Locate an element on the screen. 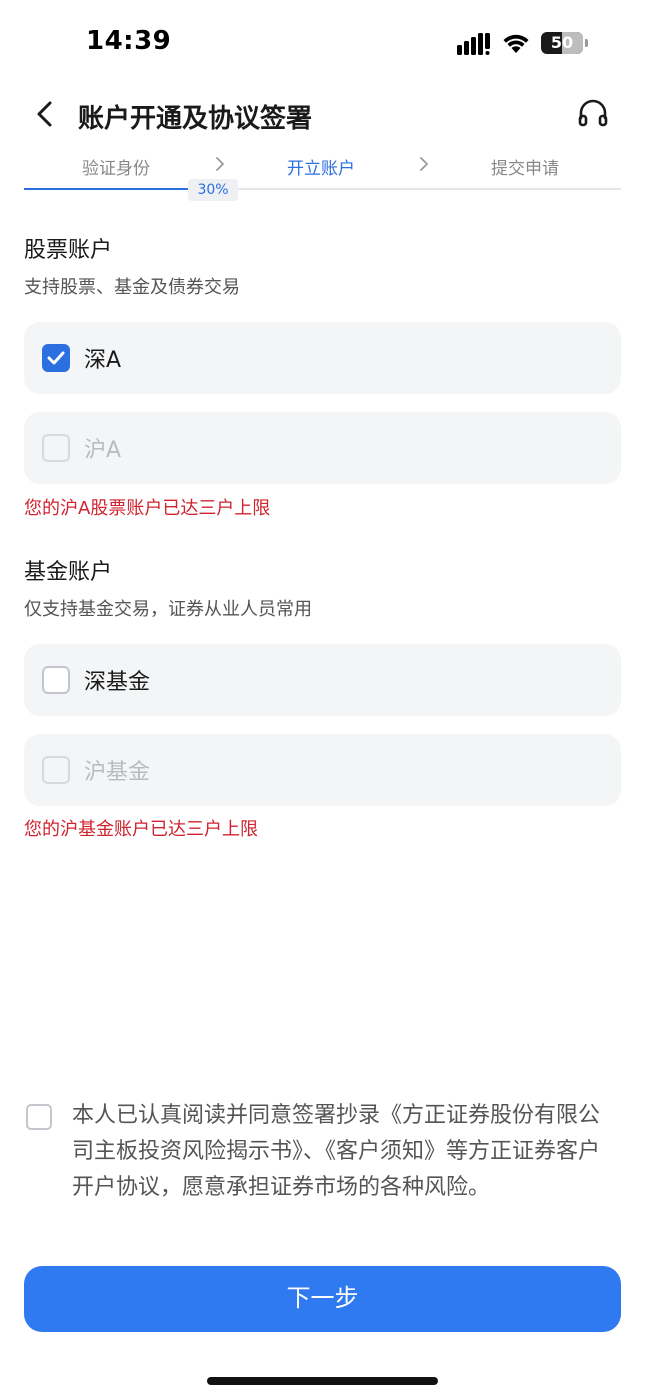 The image size is (645, 1398). option-label: 沪基金 is located at coordinates (117, 772).